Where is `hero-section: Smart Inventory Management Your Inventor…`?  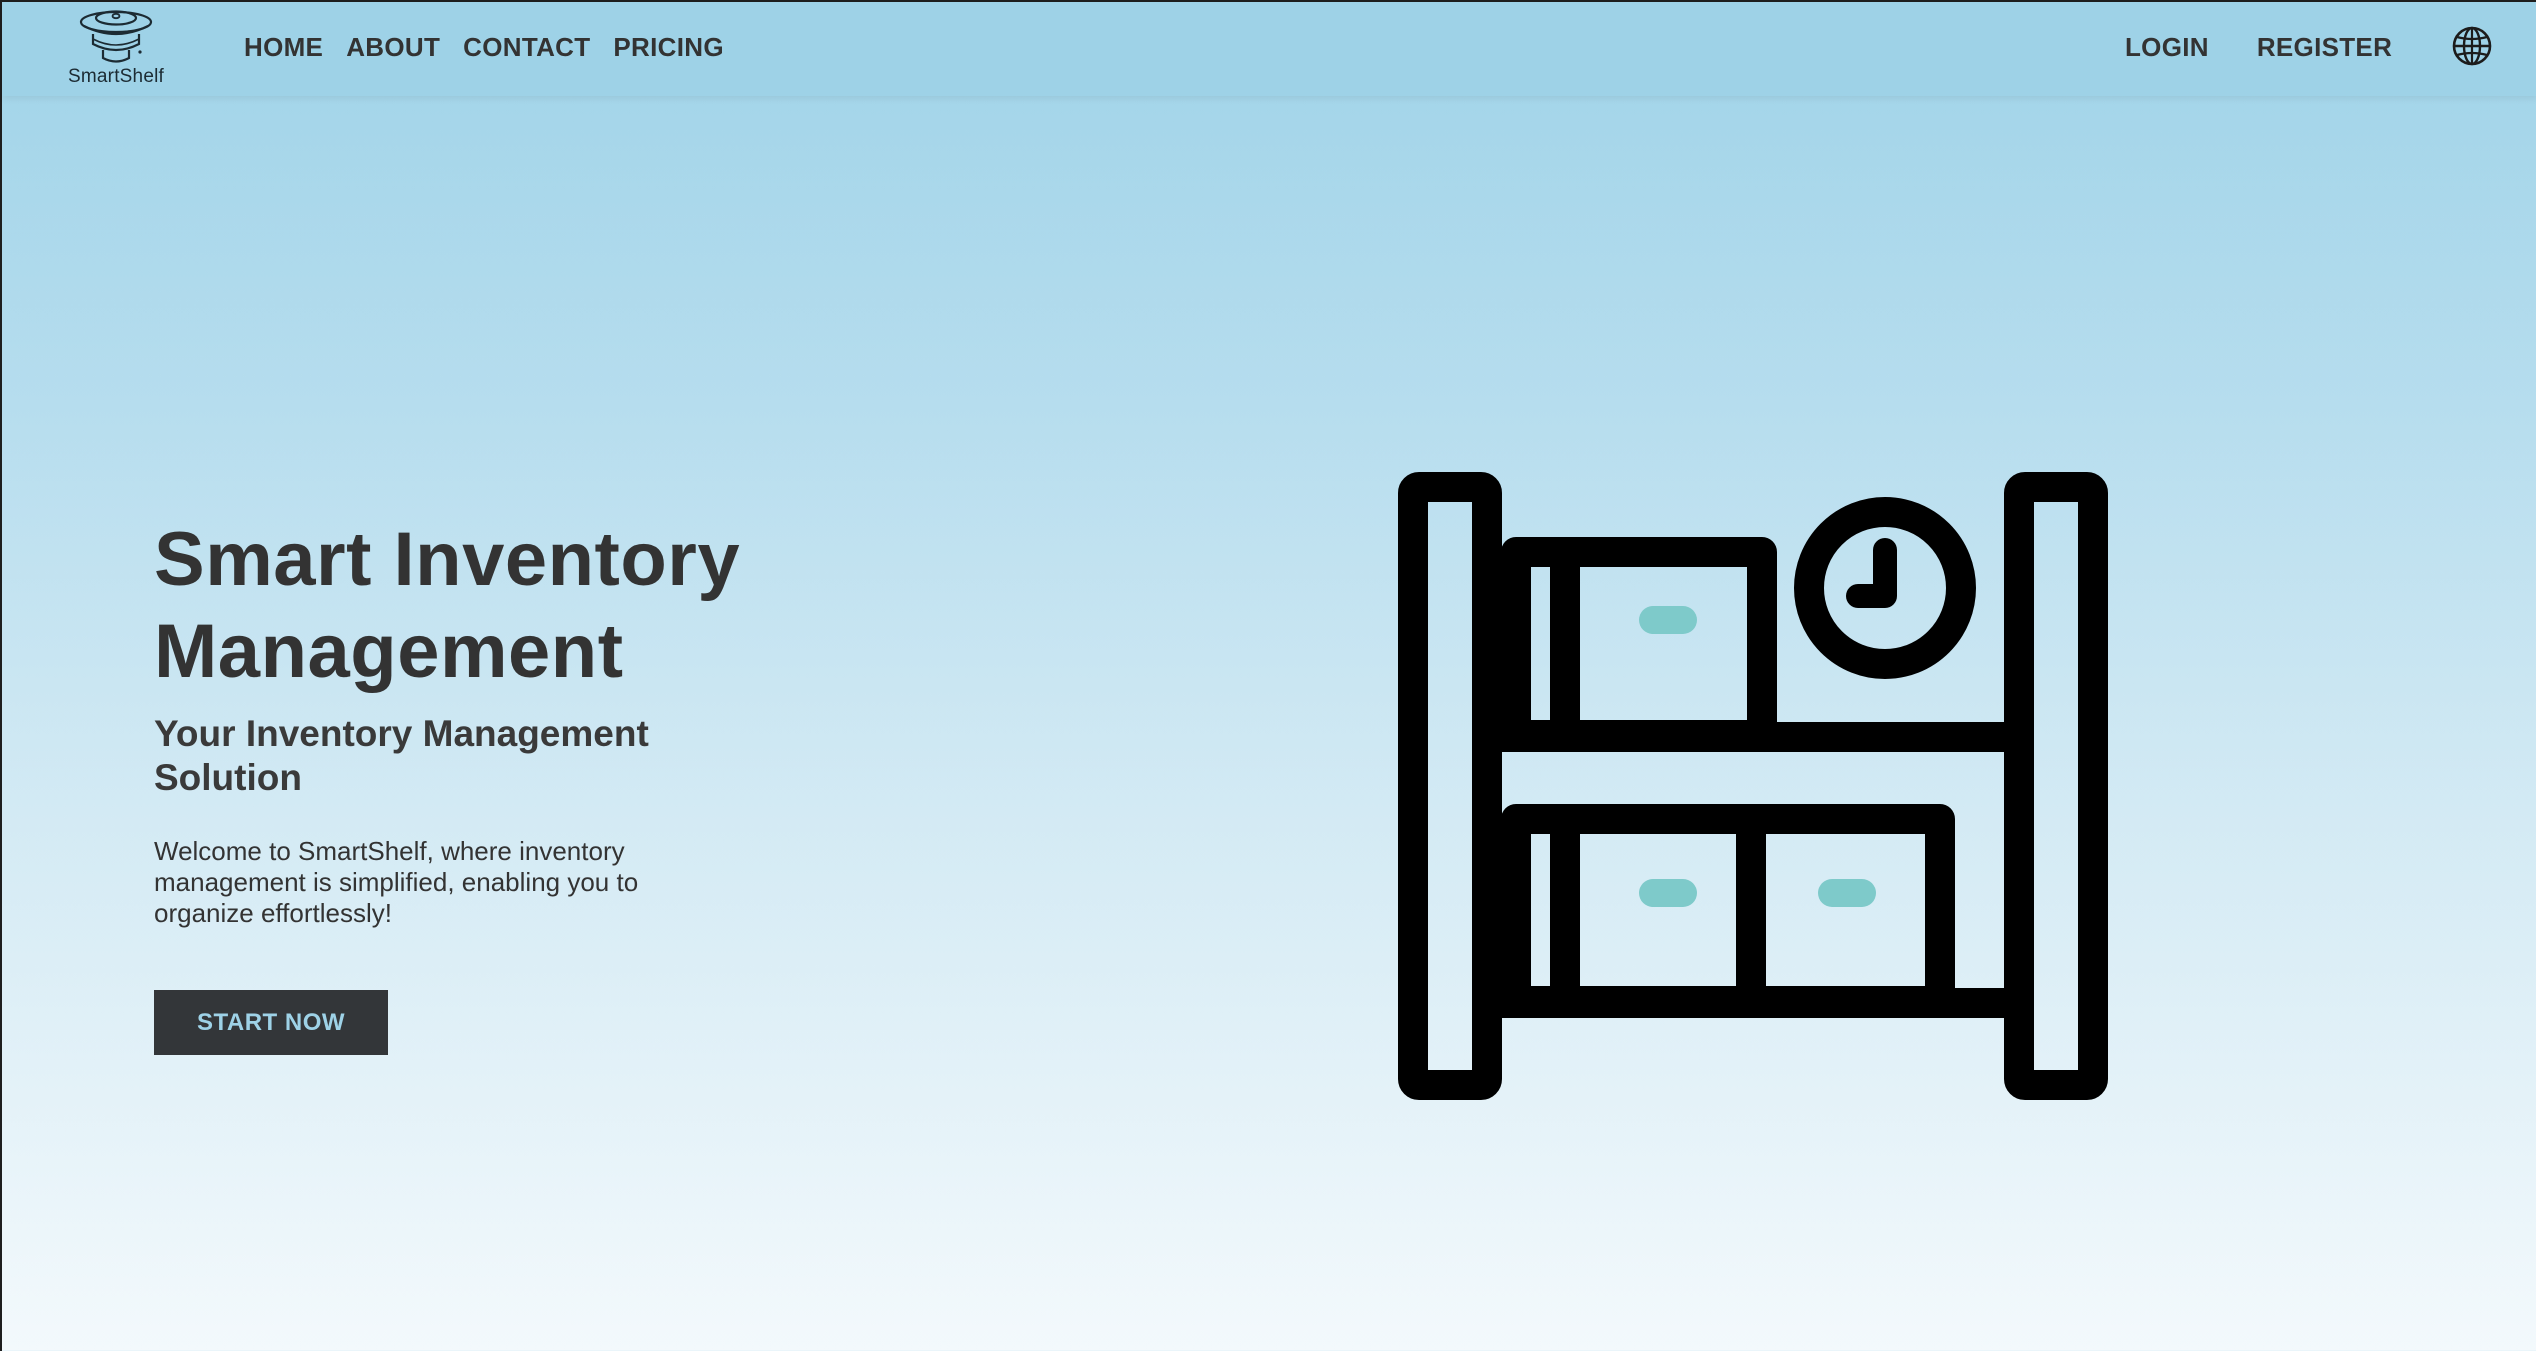 hero-section: Smart Inventory Management Your Inventor… is located at coordinates (504, 721).